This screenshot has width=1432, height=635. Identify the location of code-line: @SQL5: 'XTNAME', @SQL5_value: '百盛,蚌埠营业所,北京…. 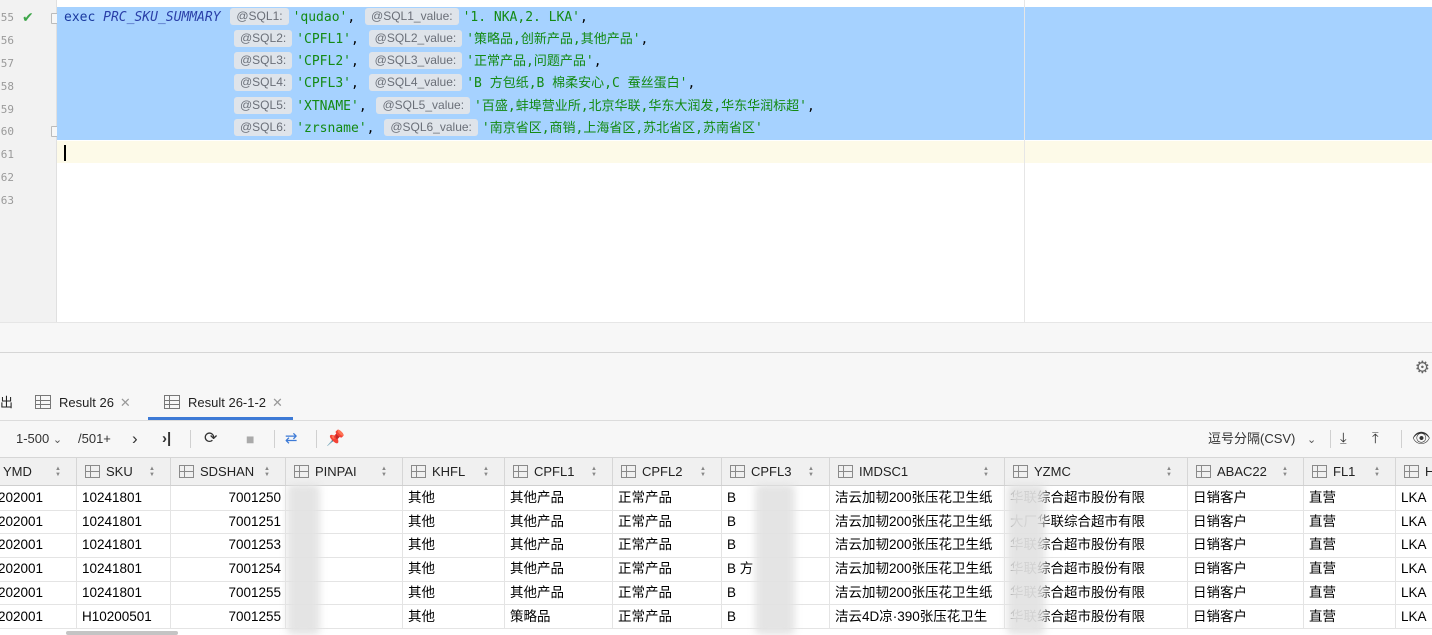
(523, 107).